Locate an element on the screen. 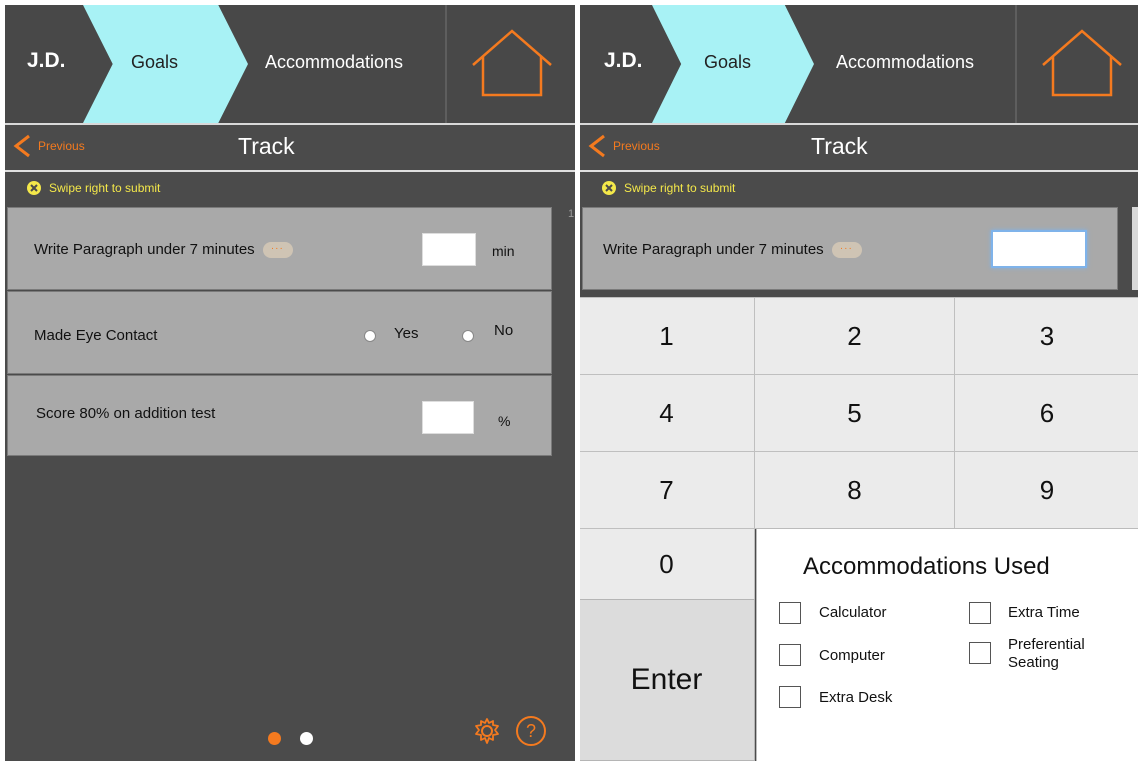 The height and width of the screenshot is (761, 1138). yes-radio is located at coordinates (370, 336).